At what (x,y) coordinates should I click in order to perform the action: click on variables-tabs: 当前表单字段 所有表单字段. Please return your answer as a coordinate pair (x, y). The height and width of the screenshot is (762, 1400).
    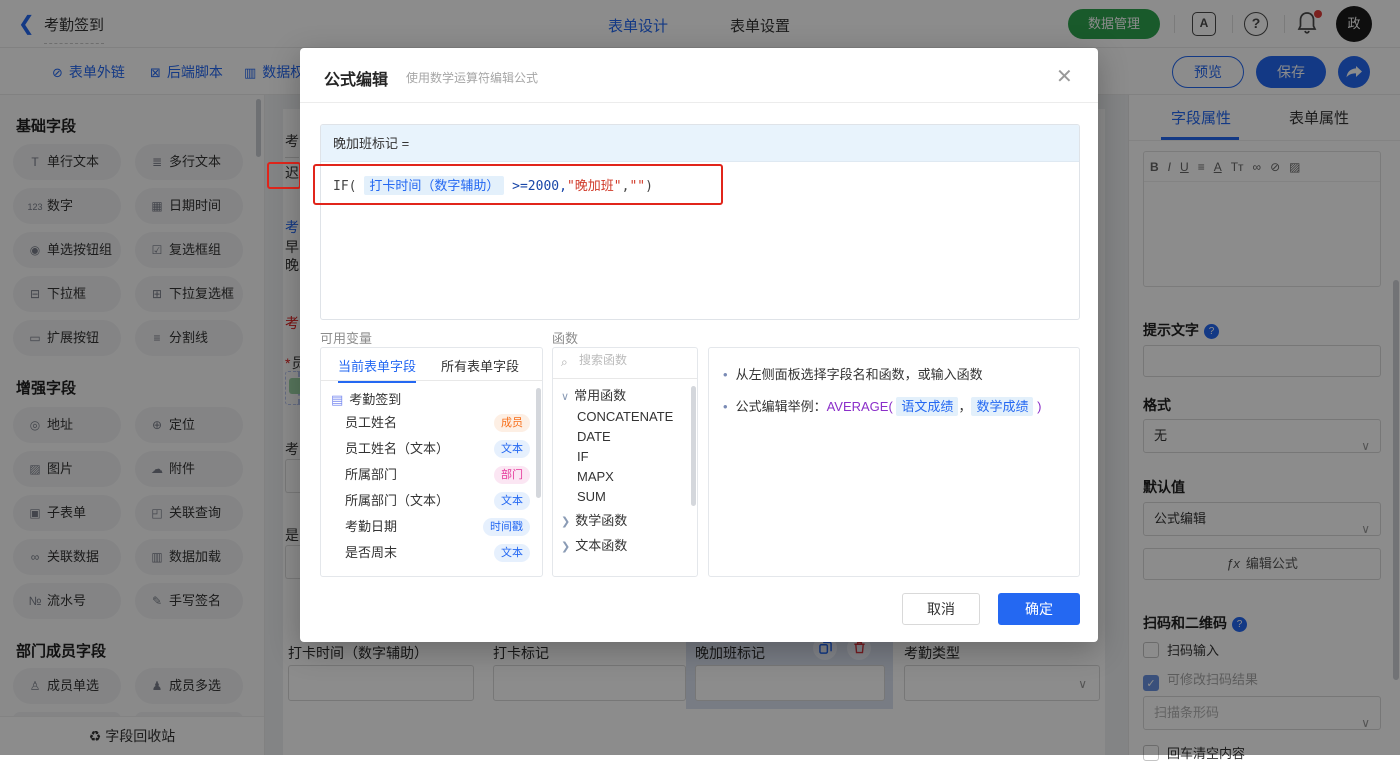
    Looking at the image, I should click on (431, 365).